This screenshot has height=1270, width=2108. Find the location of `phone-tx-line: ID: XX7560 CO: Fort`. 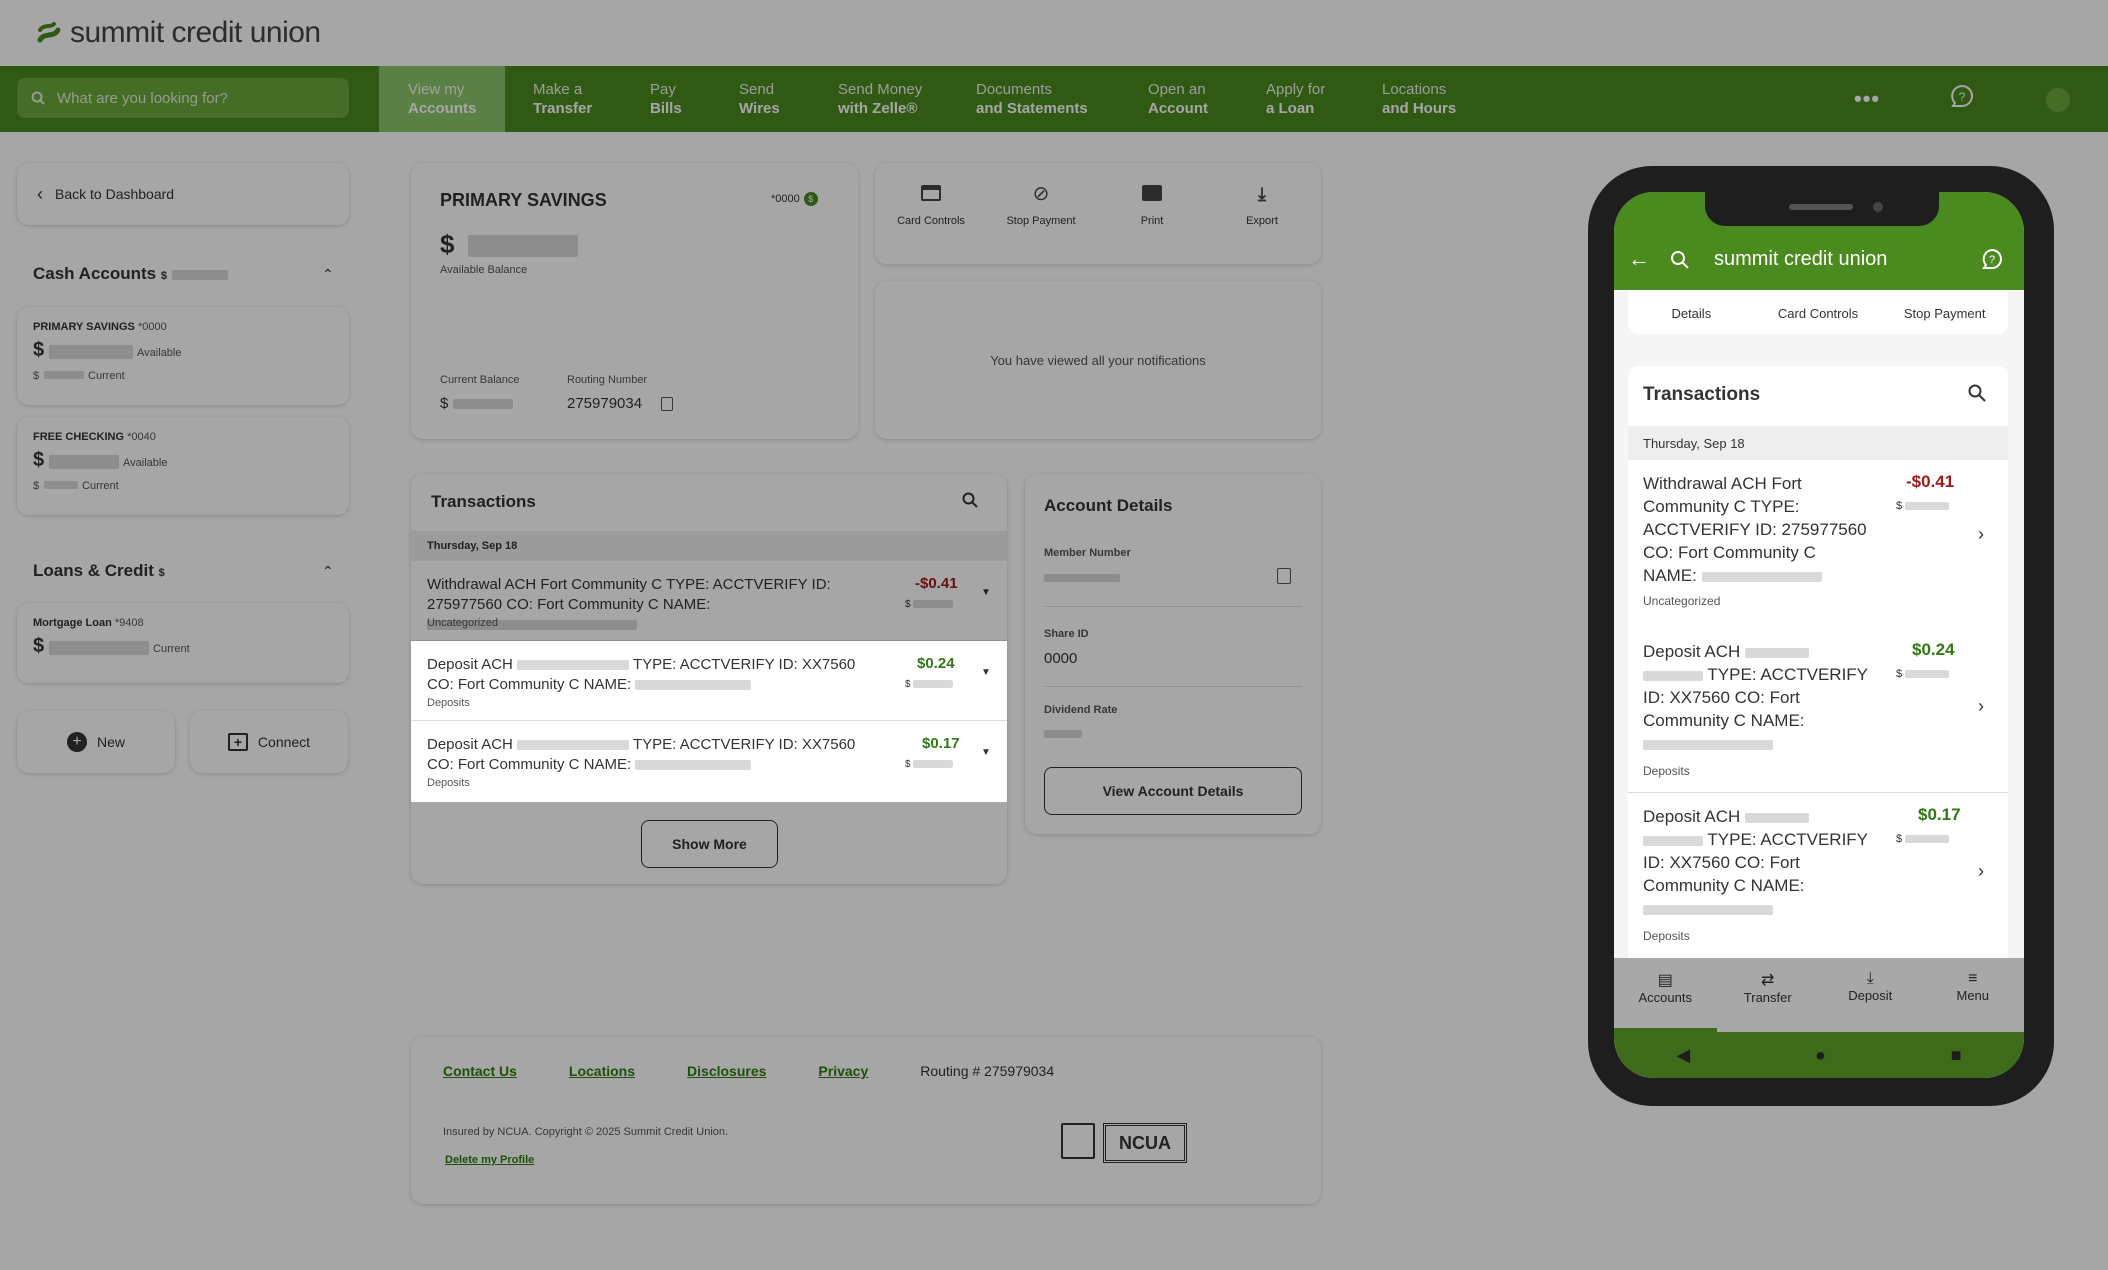

phone-tx-line: ID: XX7560 CO: Fort is located at coordinates (1721, 697).